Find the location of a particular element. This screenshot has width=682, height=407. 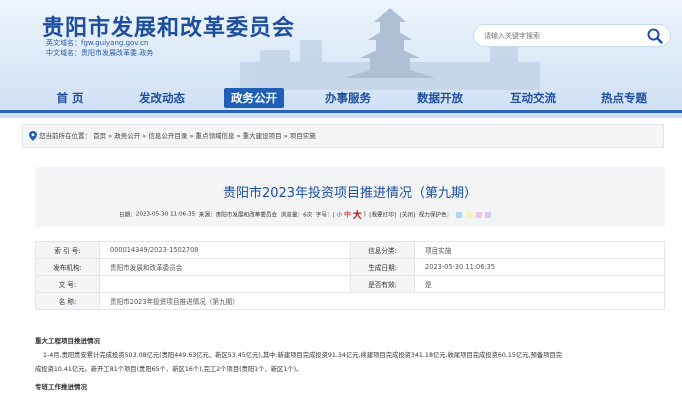

nav-interaction: 互动交流 is located at coordinates (533, 98).